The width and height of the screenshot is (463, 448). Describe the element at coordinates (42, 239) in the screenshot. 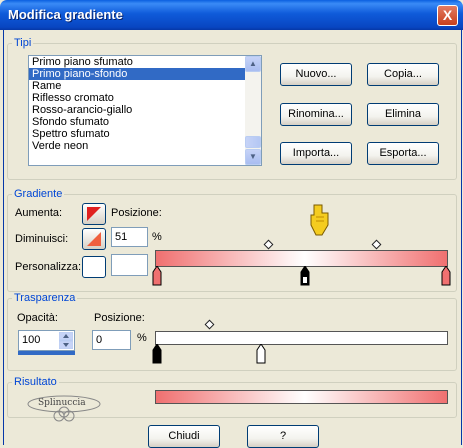

I see `diminuisci-label: Diminuisci:` at that location.